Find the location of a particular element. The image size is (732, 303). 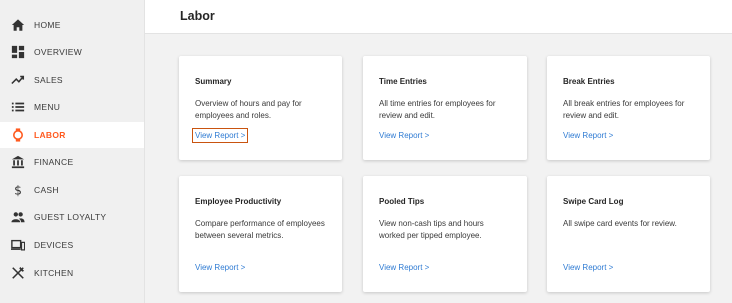

card-title: Swipe Card Log is located at coordinates (593, 201).